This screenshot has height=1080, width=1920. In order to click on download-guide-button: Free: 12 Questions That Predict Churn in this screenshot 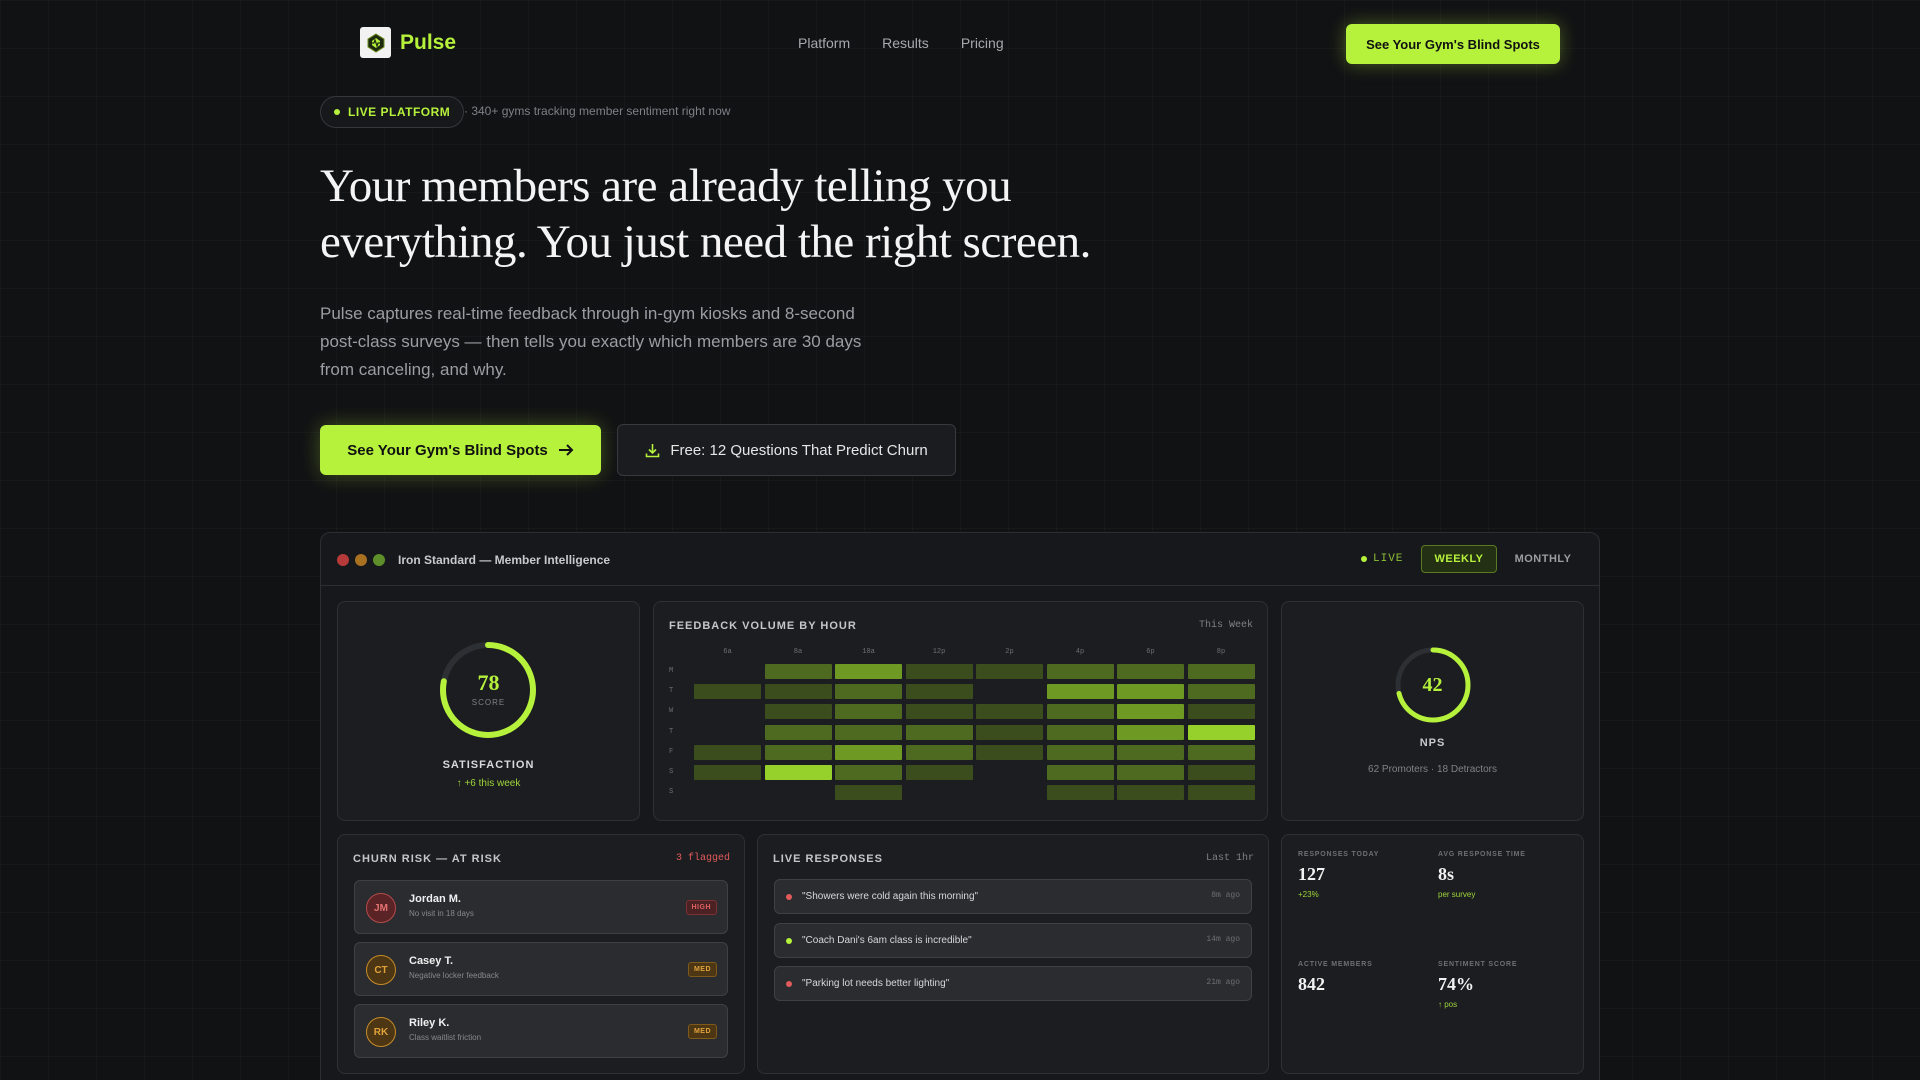, I will do `click(786, 450)`.